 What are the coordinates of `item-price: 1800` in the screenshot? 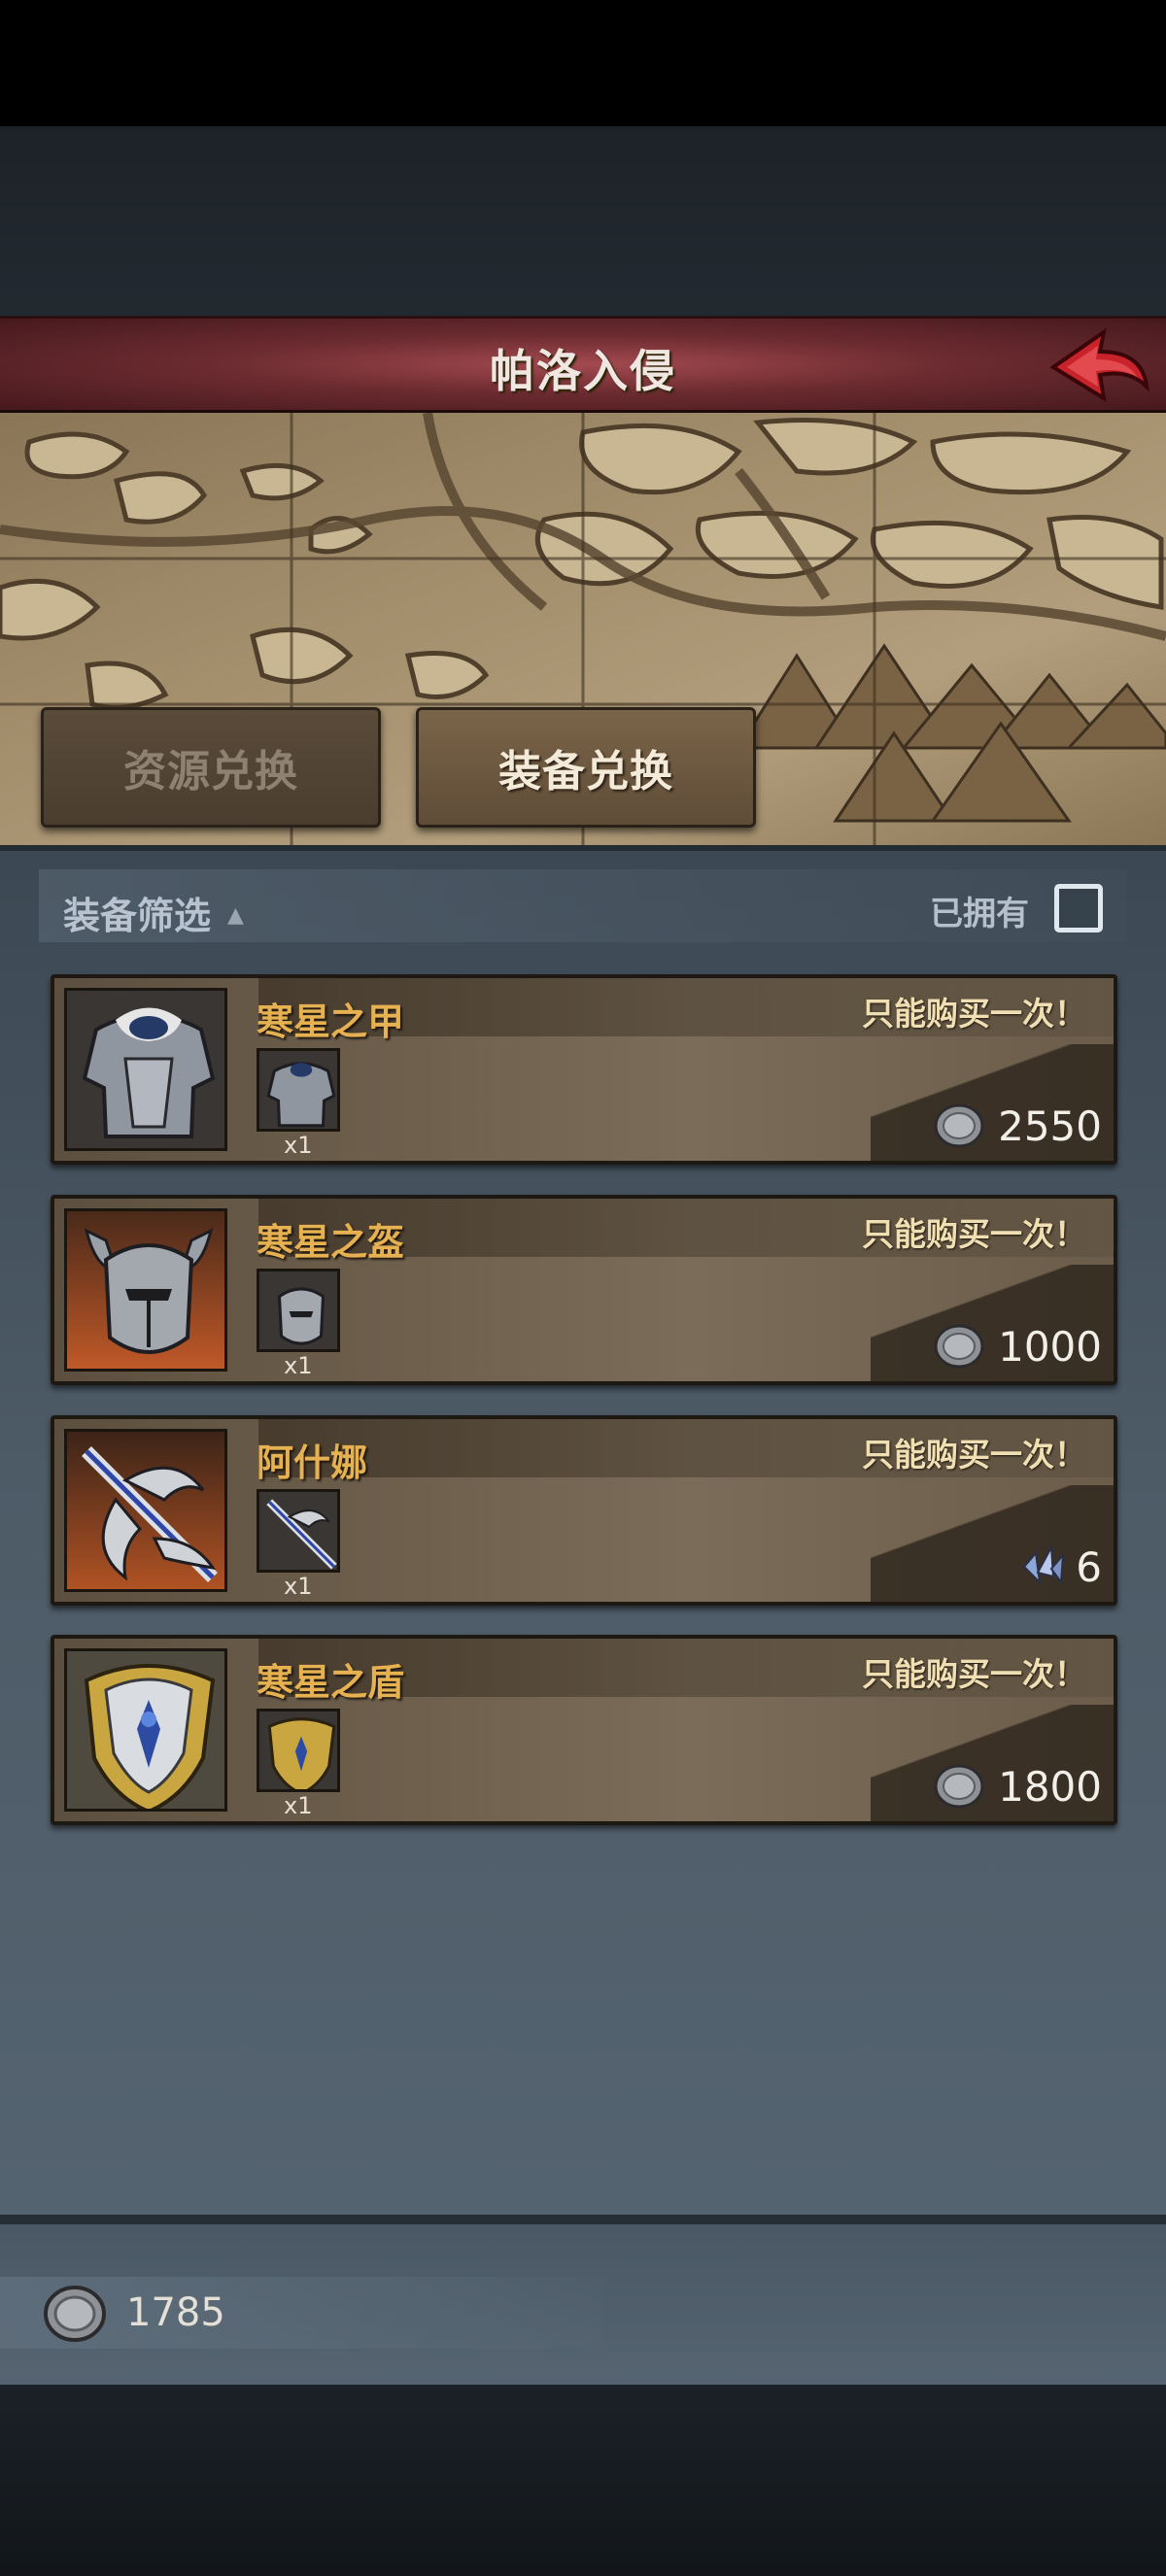 It's located at (1050, 1787).